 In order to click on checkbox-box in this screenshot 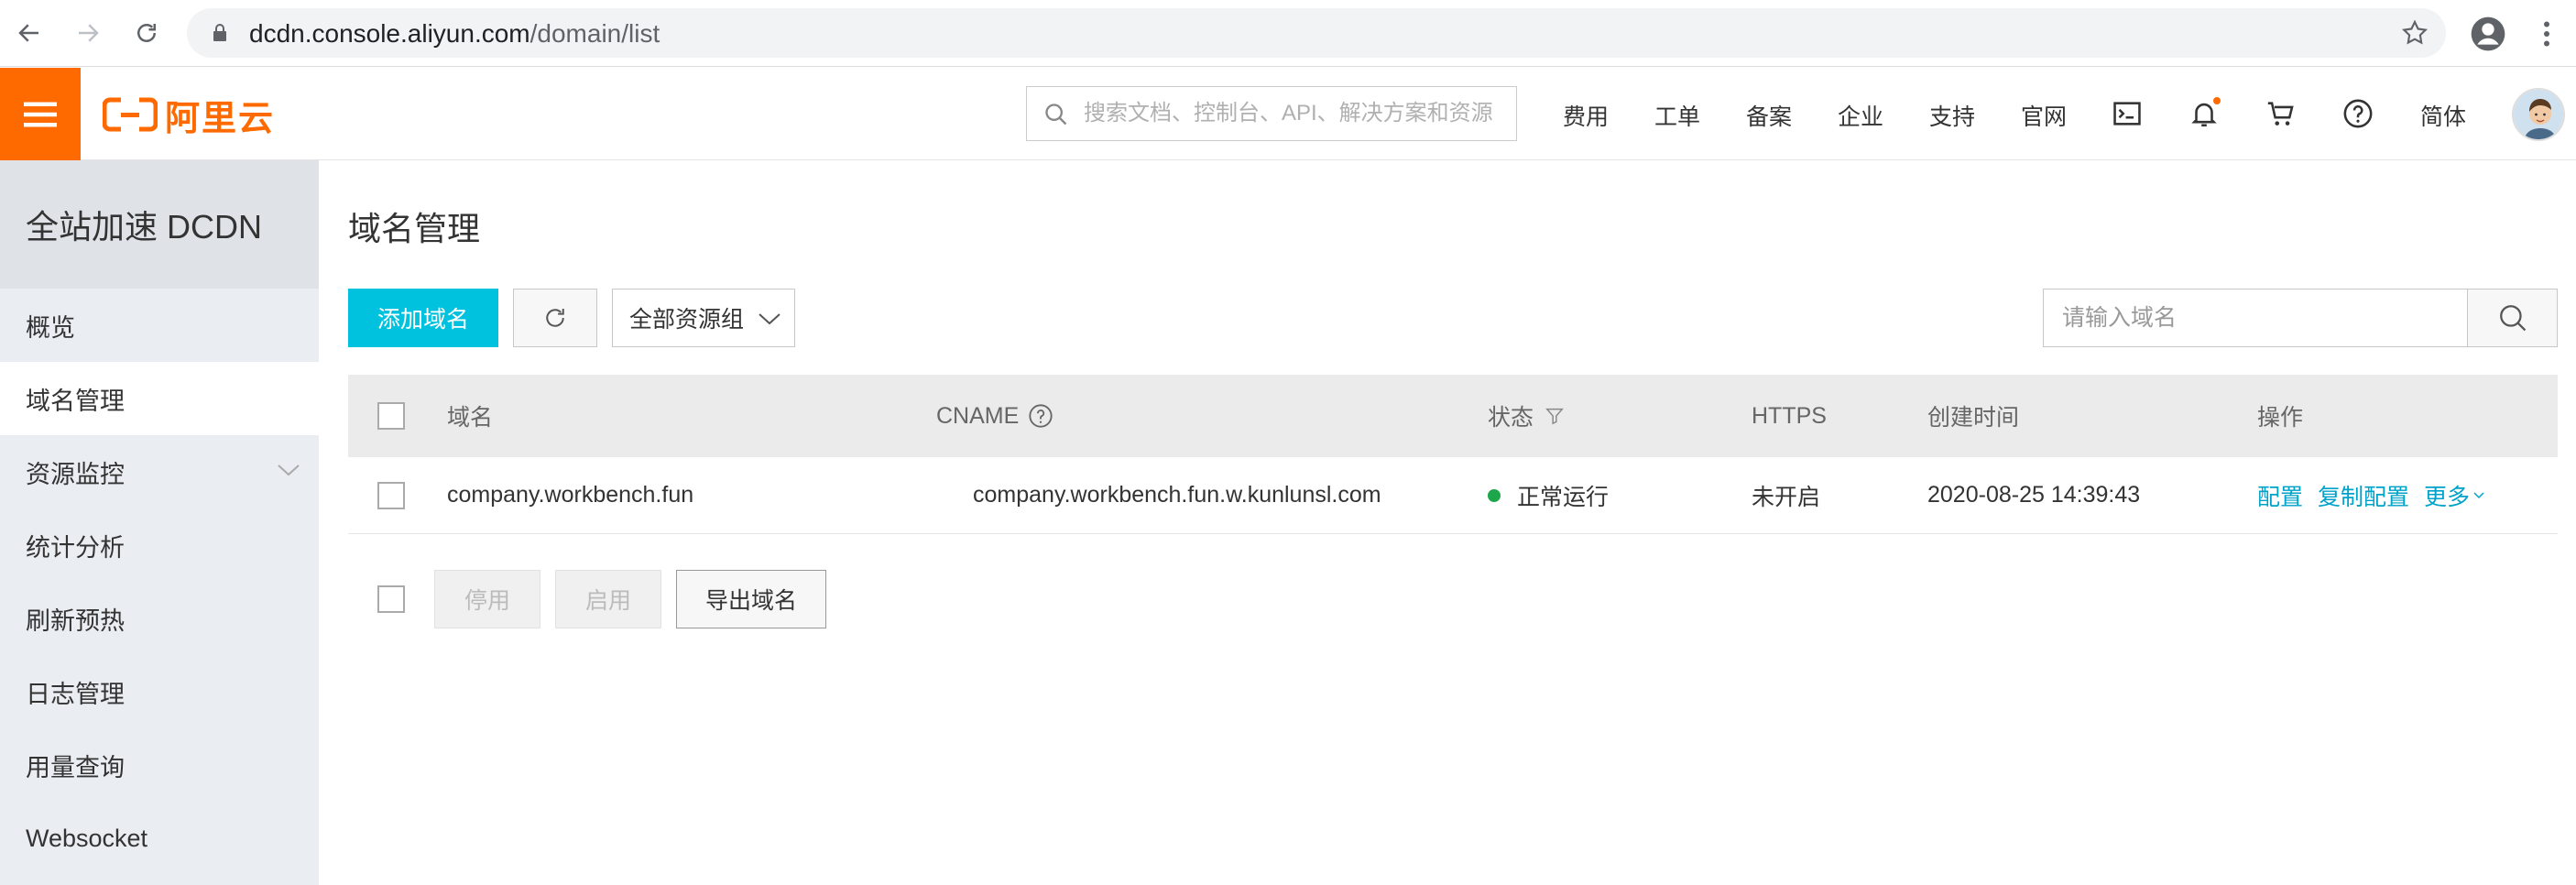, I will do `click(391, 599)`.